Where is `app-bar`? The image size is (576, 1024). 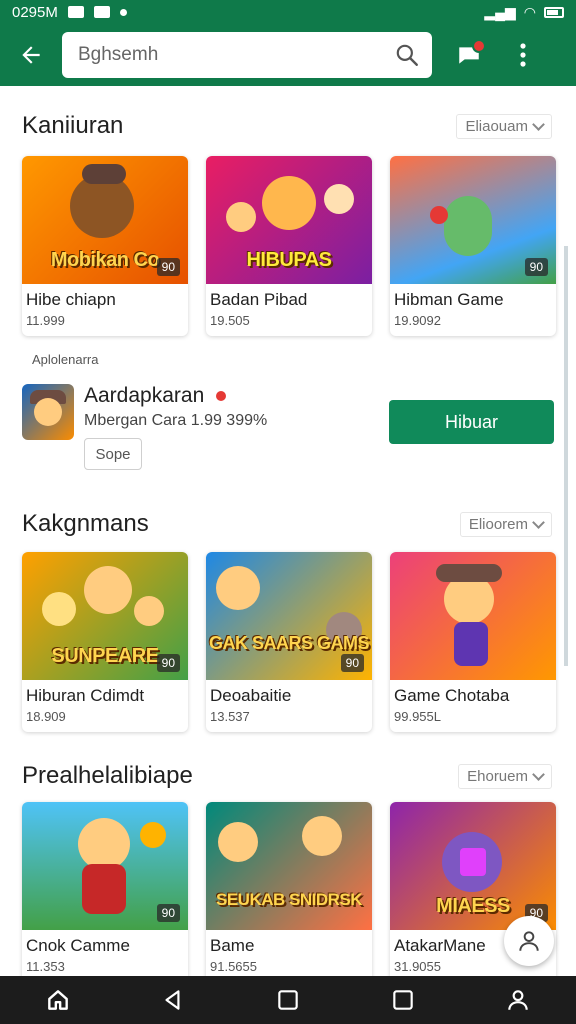 app-bar is located at coordinates (288, 55).